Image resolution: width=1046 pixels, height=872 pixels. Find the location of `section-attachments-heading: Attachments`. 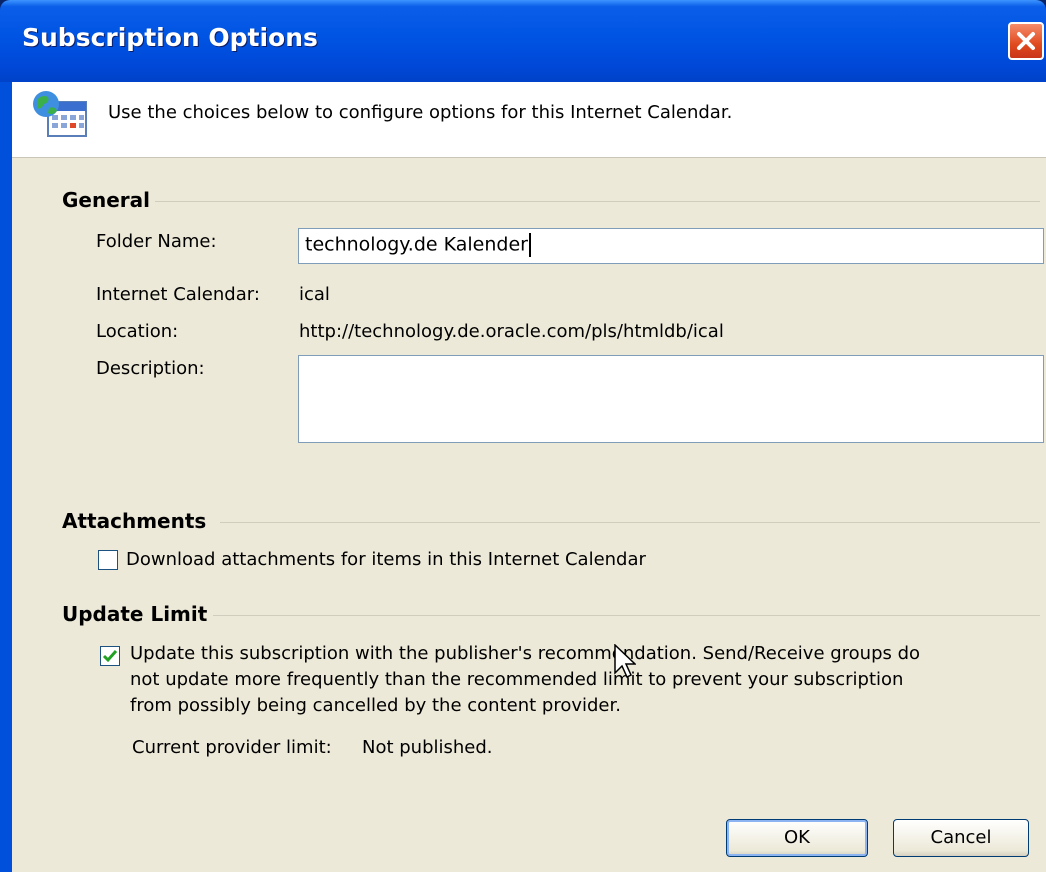

section-attachments-heading: Attachments is located at coordinates (134, 521).